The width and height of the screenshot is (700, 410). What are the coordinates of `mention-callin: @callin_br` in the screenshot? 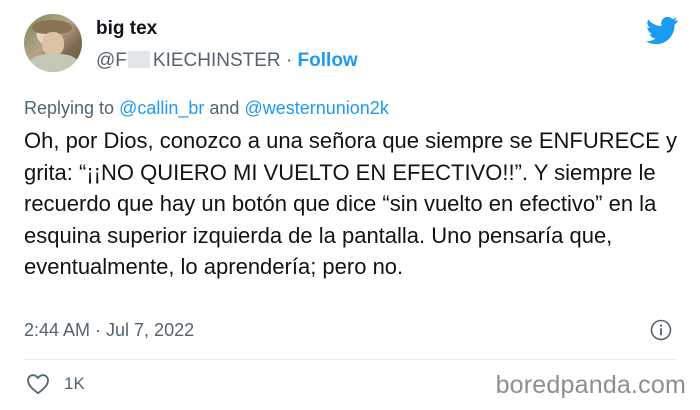 It's located at (161, 108).